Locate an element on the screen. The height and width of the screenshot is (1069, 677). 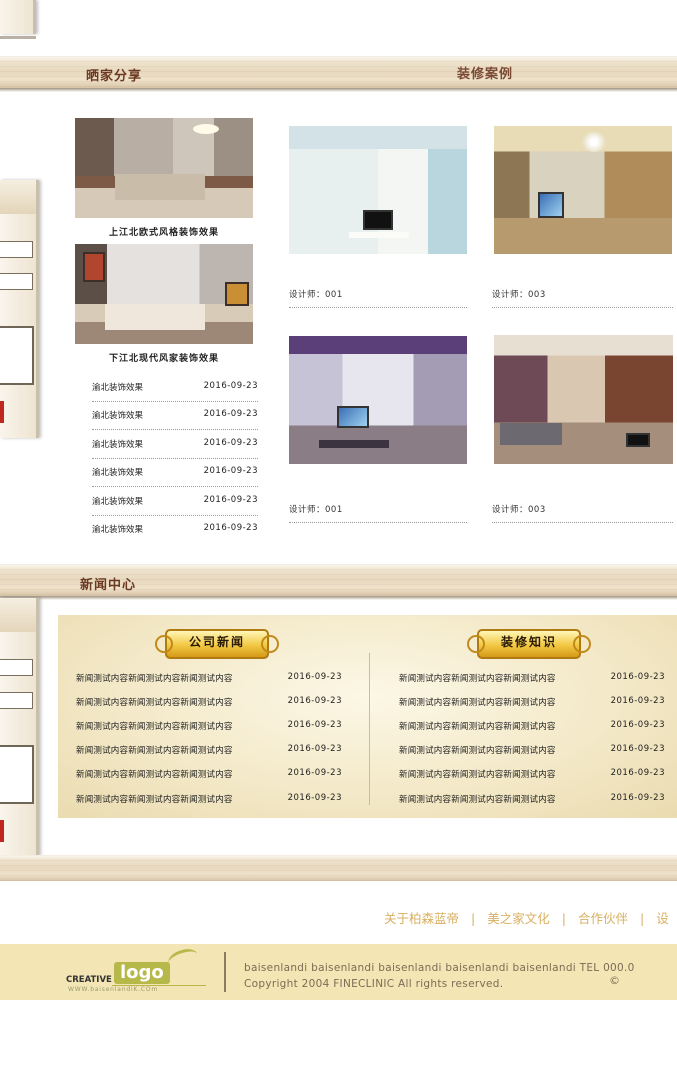
footer-links: 关于柏森蓝帝 | 美之家文化 | 合作伙伴 | 设 is located at coordinates (526, 917).